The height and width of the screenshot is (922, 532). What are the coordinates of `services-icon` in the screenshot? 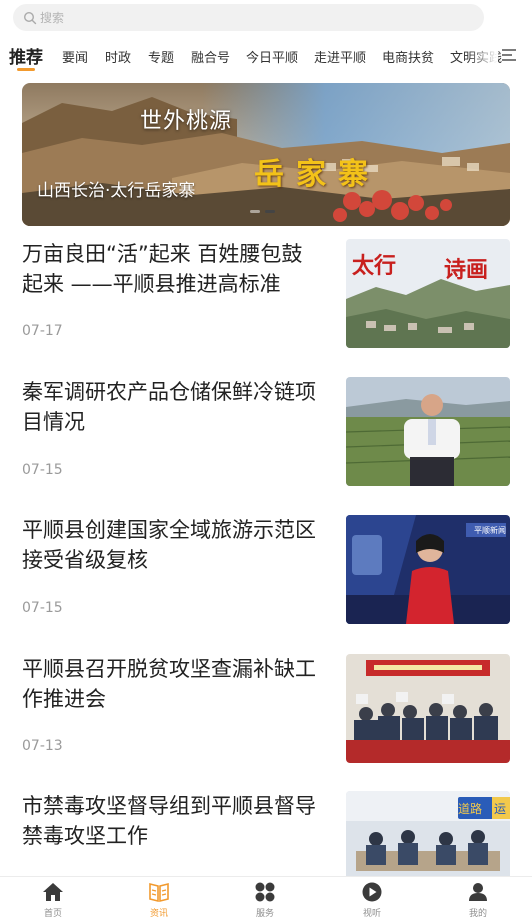 It's located at (265, 892).